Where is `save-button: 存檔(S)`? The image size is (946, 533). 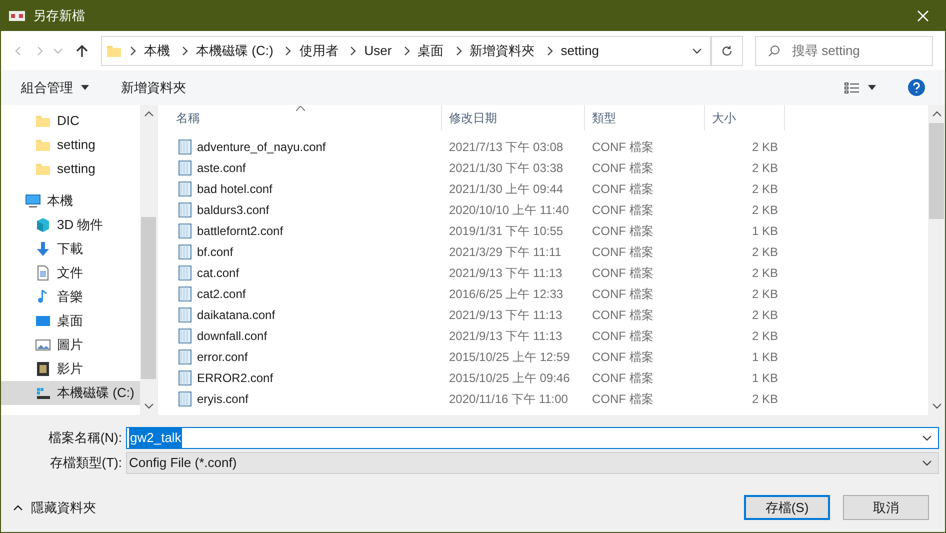
save-button: 存檔(S) is located at coordinates (787, 507).